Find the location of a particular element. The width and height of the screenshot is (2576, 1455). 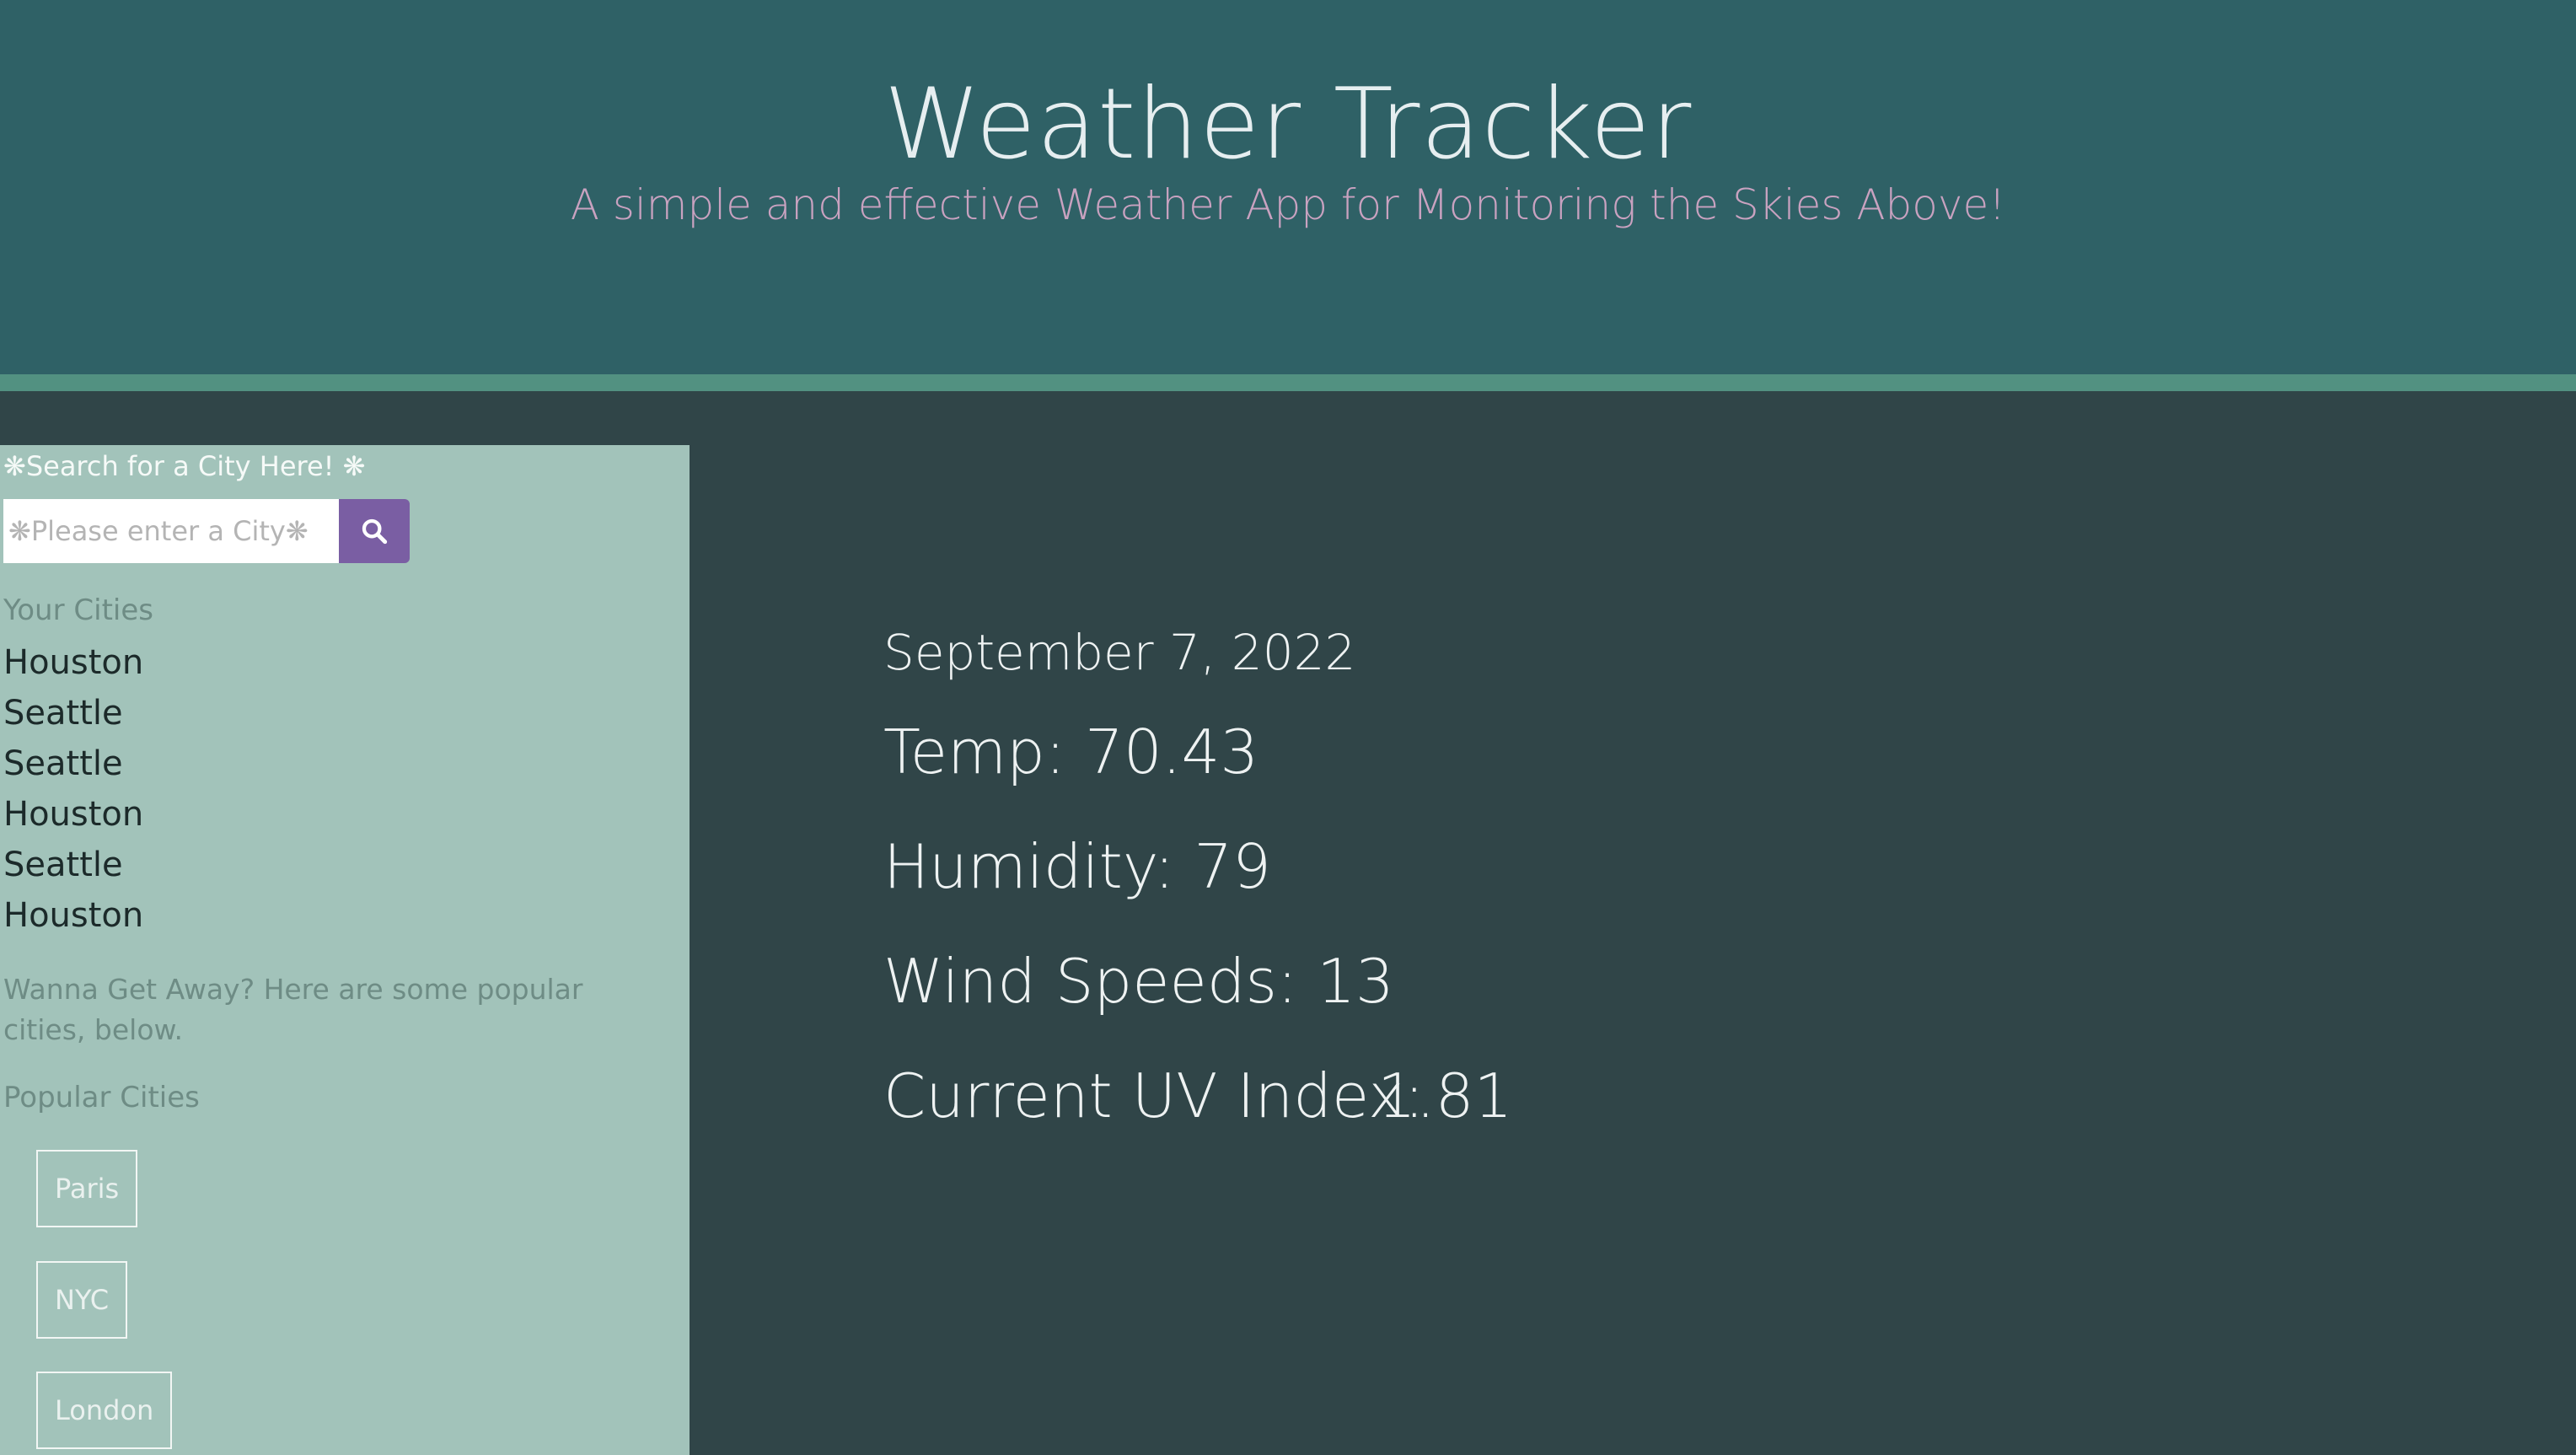

header-divider is located at coordinates (1288, 383).